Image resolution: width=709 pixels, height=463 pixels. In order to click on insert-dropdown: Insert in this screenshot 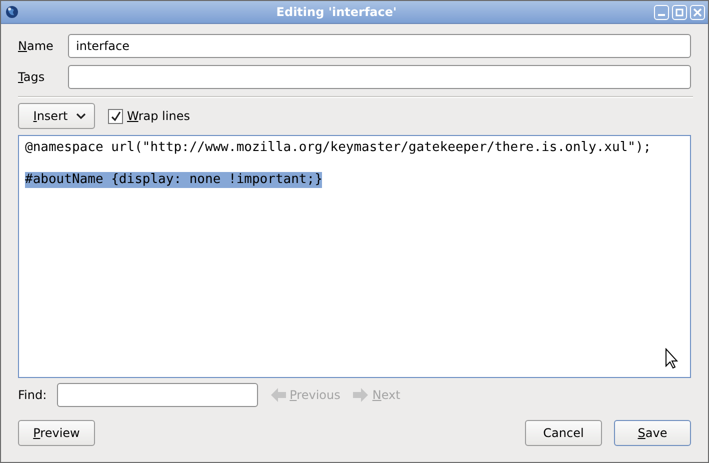, I will do `click(56, 116)`.